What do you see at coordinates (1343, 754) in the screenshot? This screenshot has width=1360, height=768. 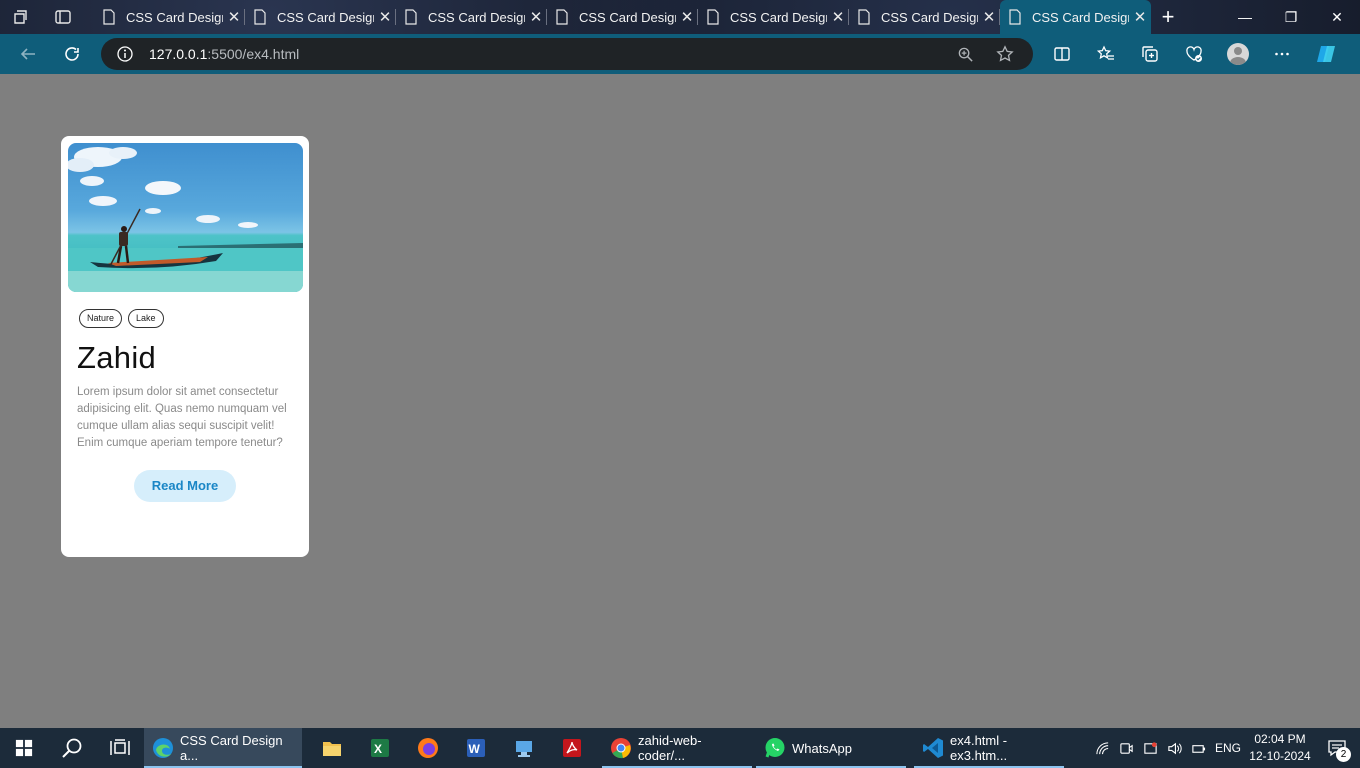 I see `notification-count-badge: 2` at bounding box center [1343, 754].